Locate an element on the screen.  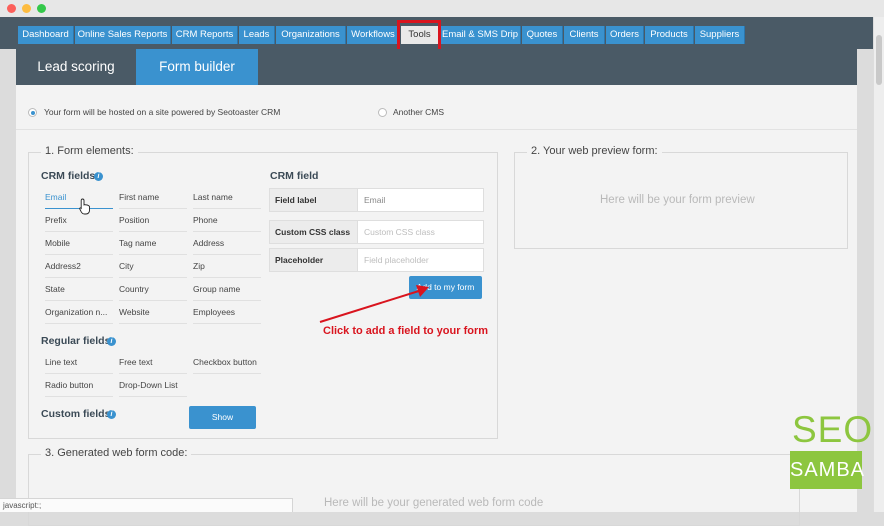
seo-samba-logo: SEO SAMBA is located at coordinates (831, 450).